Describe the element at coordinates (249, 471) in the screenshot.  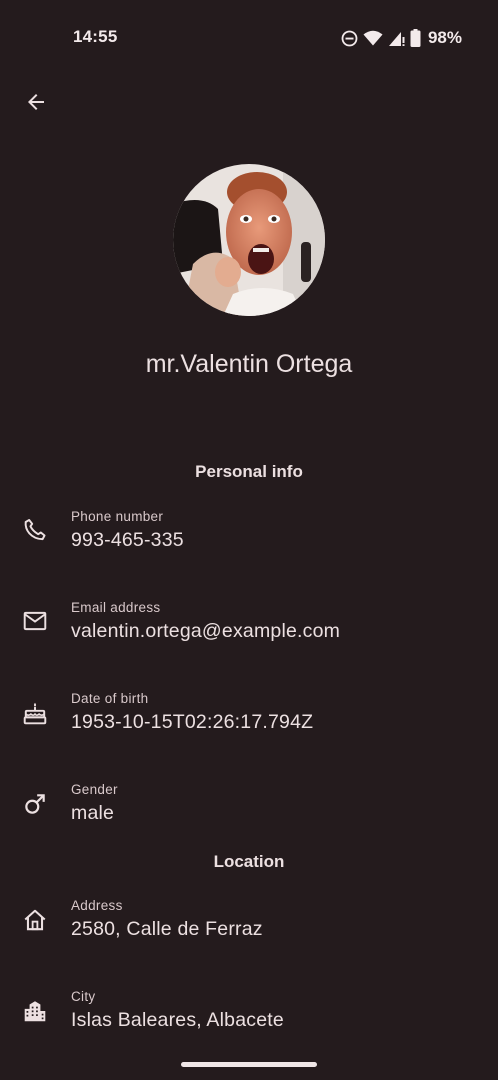
I see `section-title-personal: Personal info` at that location.